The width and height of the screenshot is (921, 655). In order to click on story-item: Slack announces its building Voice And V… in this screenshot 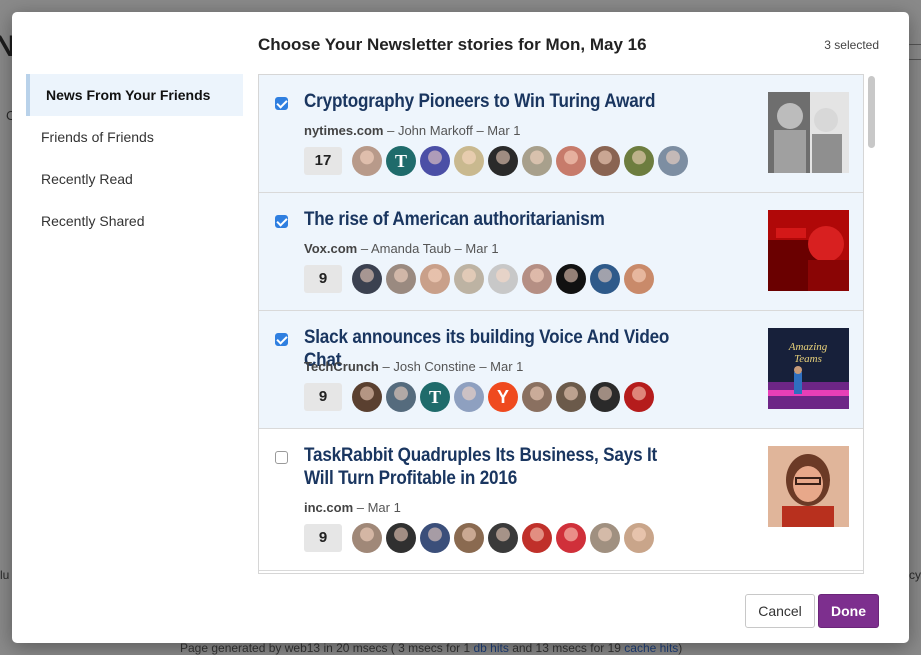, I will do `click(561, 370)`.